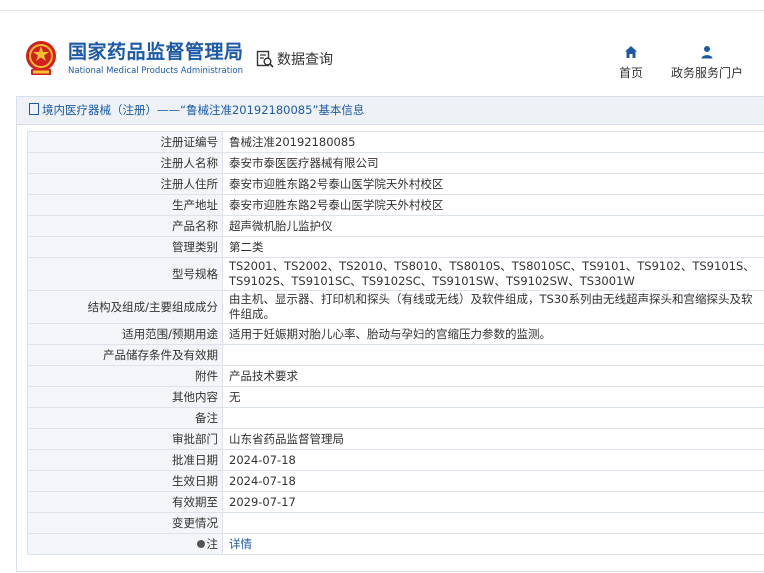 The image size is (764, 573). What do you see at coordinates (195, 460) in the screenshot?
I see `field-label-text: 批准日期` at bounding box center [195, 460].